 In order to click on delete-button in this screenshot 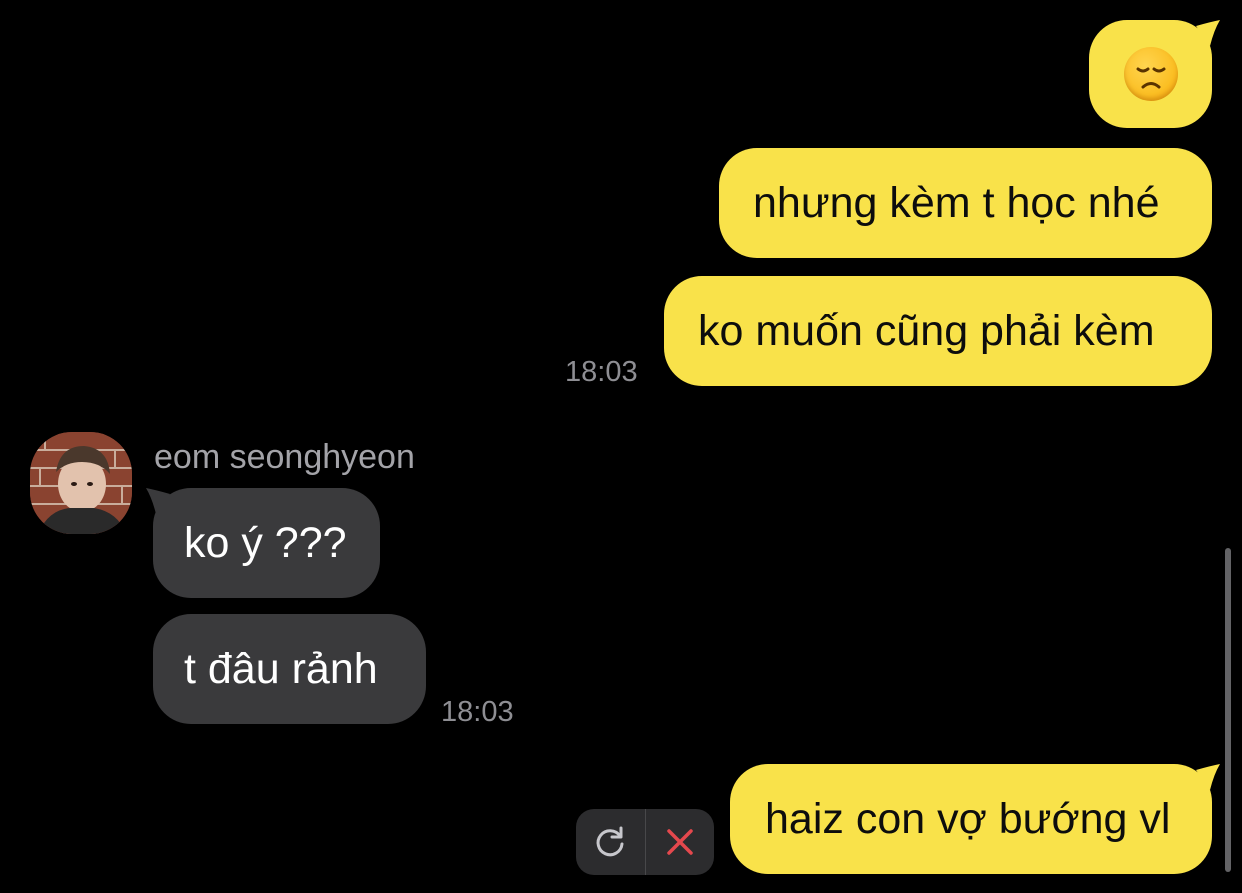, I will do `click(680, 842)`.